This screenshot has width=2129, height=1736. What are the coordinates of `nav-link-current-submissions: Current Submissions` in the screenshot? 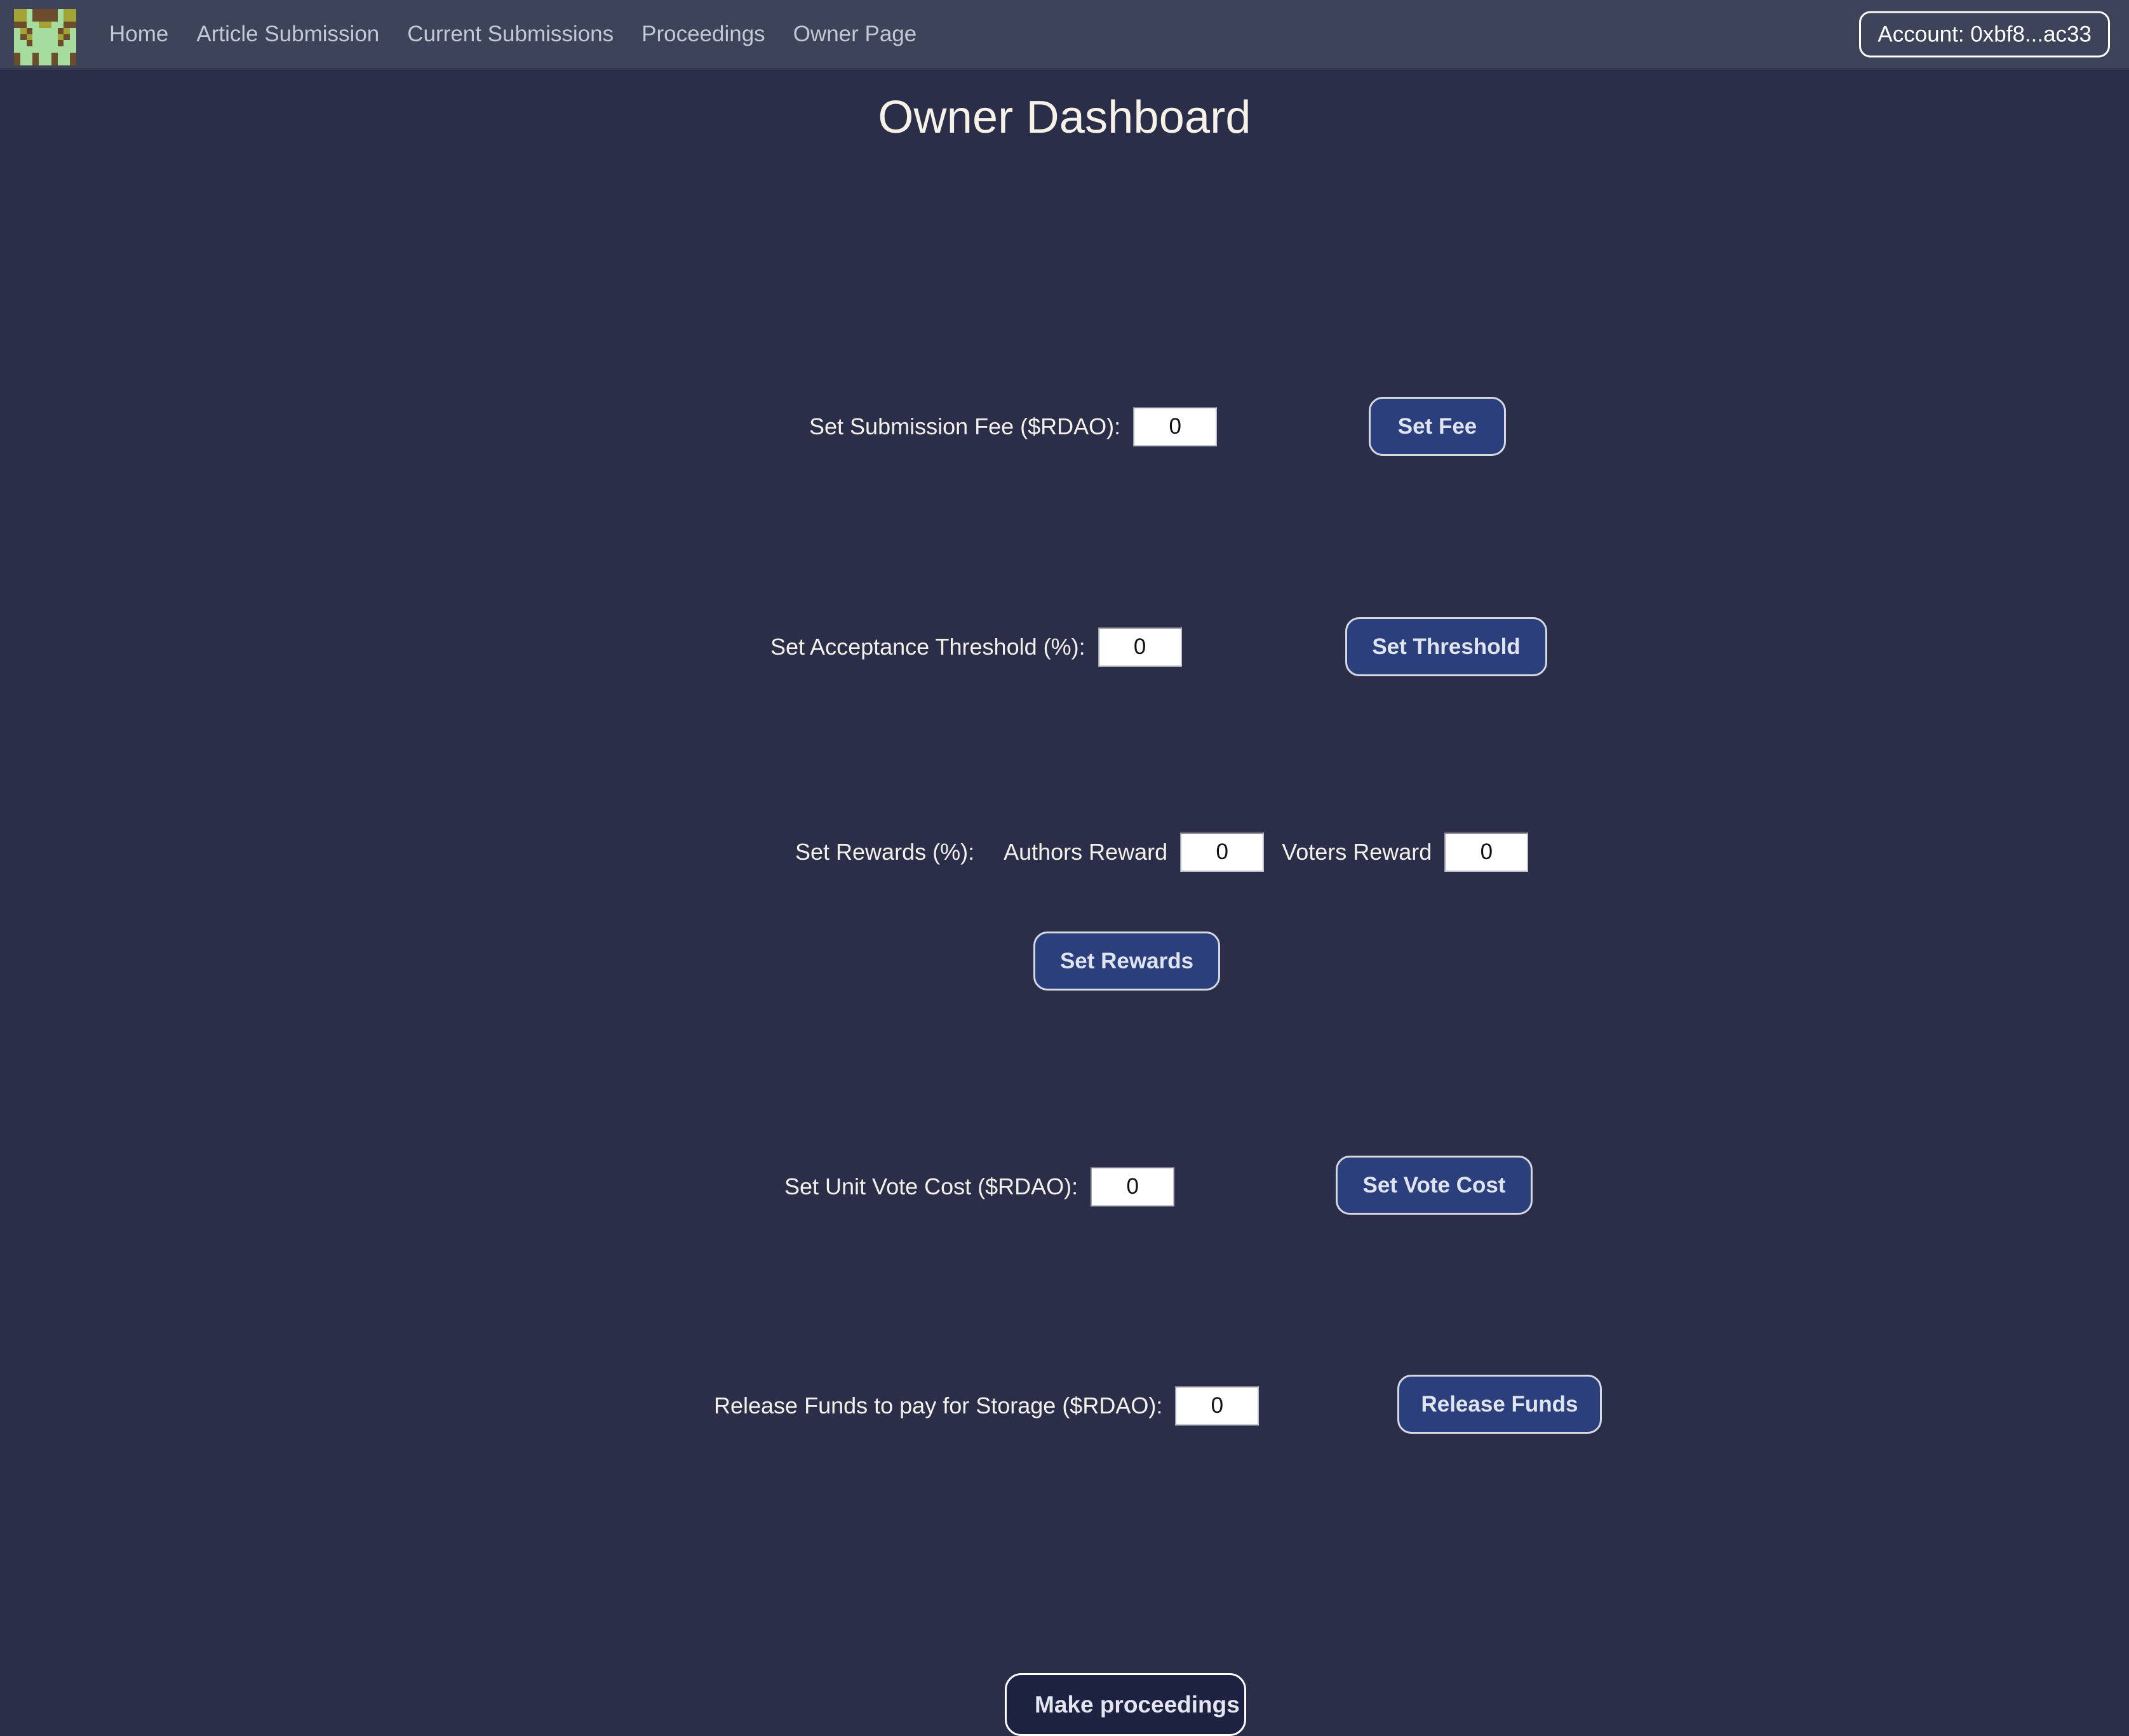 It's located at (510, 34).